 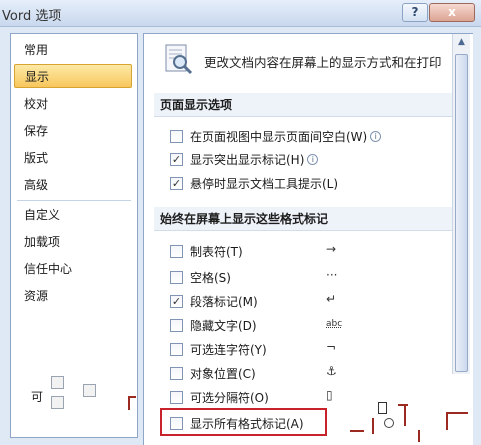 What do you see at coordinates (176, 136) in the screenshot?
I see `checkbox-show-whitespace` at bounding box center [176, 136].